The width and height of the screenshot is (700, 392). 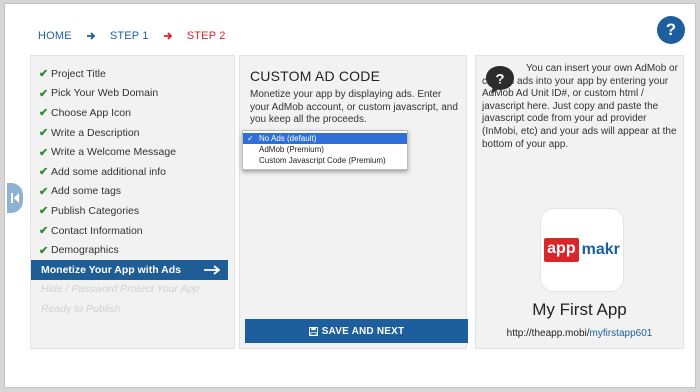 I want to click on sidebar-item: Monetize Your App with Ads, so click(x=129, y=269).